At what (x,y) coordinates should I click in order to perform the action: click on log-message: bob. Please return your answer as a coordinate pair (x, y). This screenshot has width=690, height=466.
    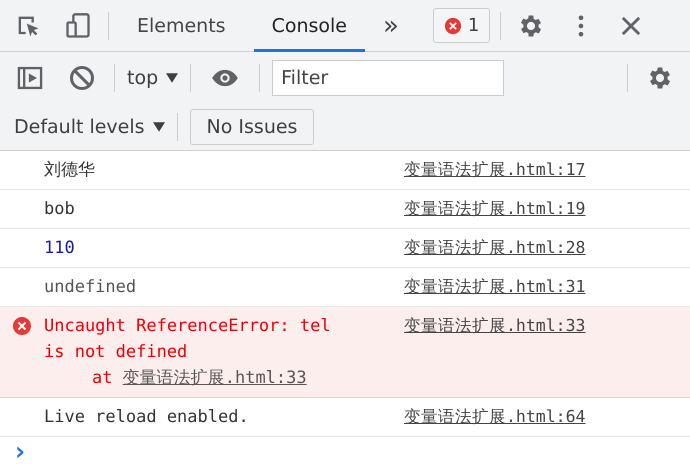
    Looking at the image, I should click on (59, 209).